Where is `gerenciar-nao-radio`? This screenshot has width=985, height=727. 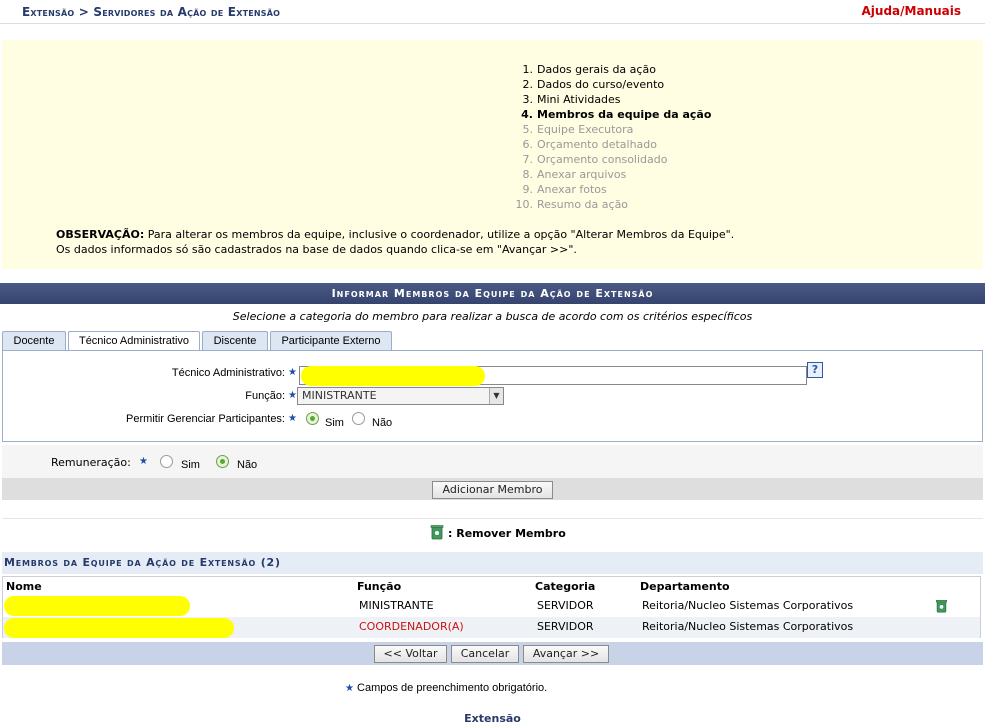
gerenciar-nao-radio is located at coordinates (358, 418).